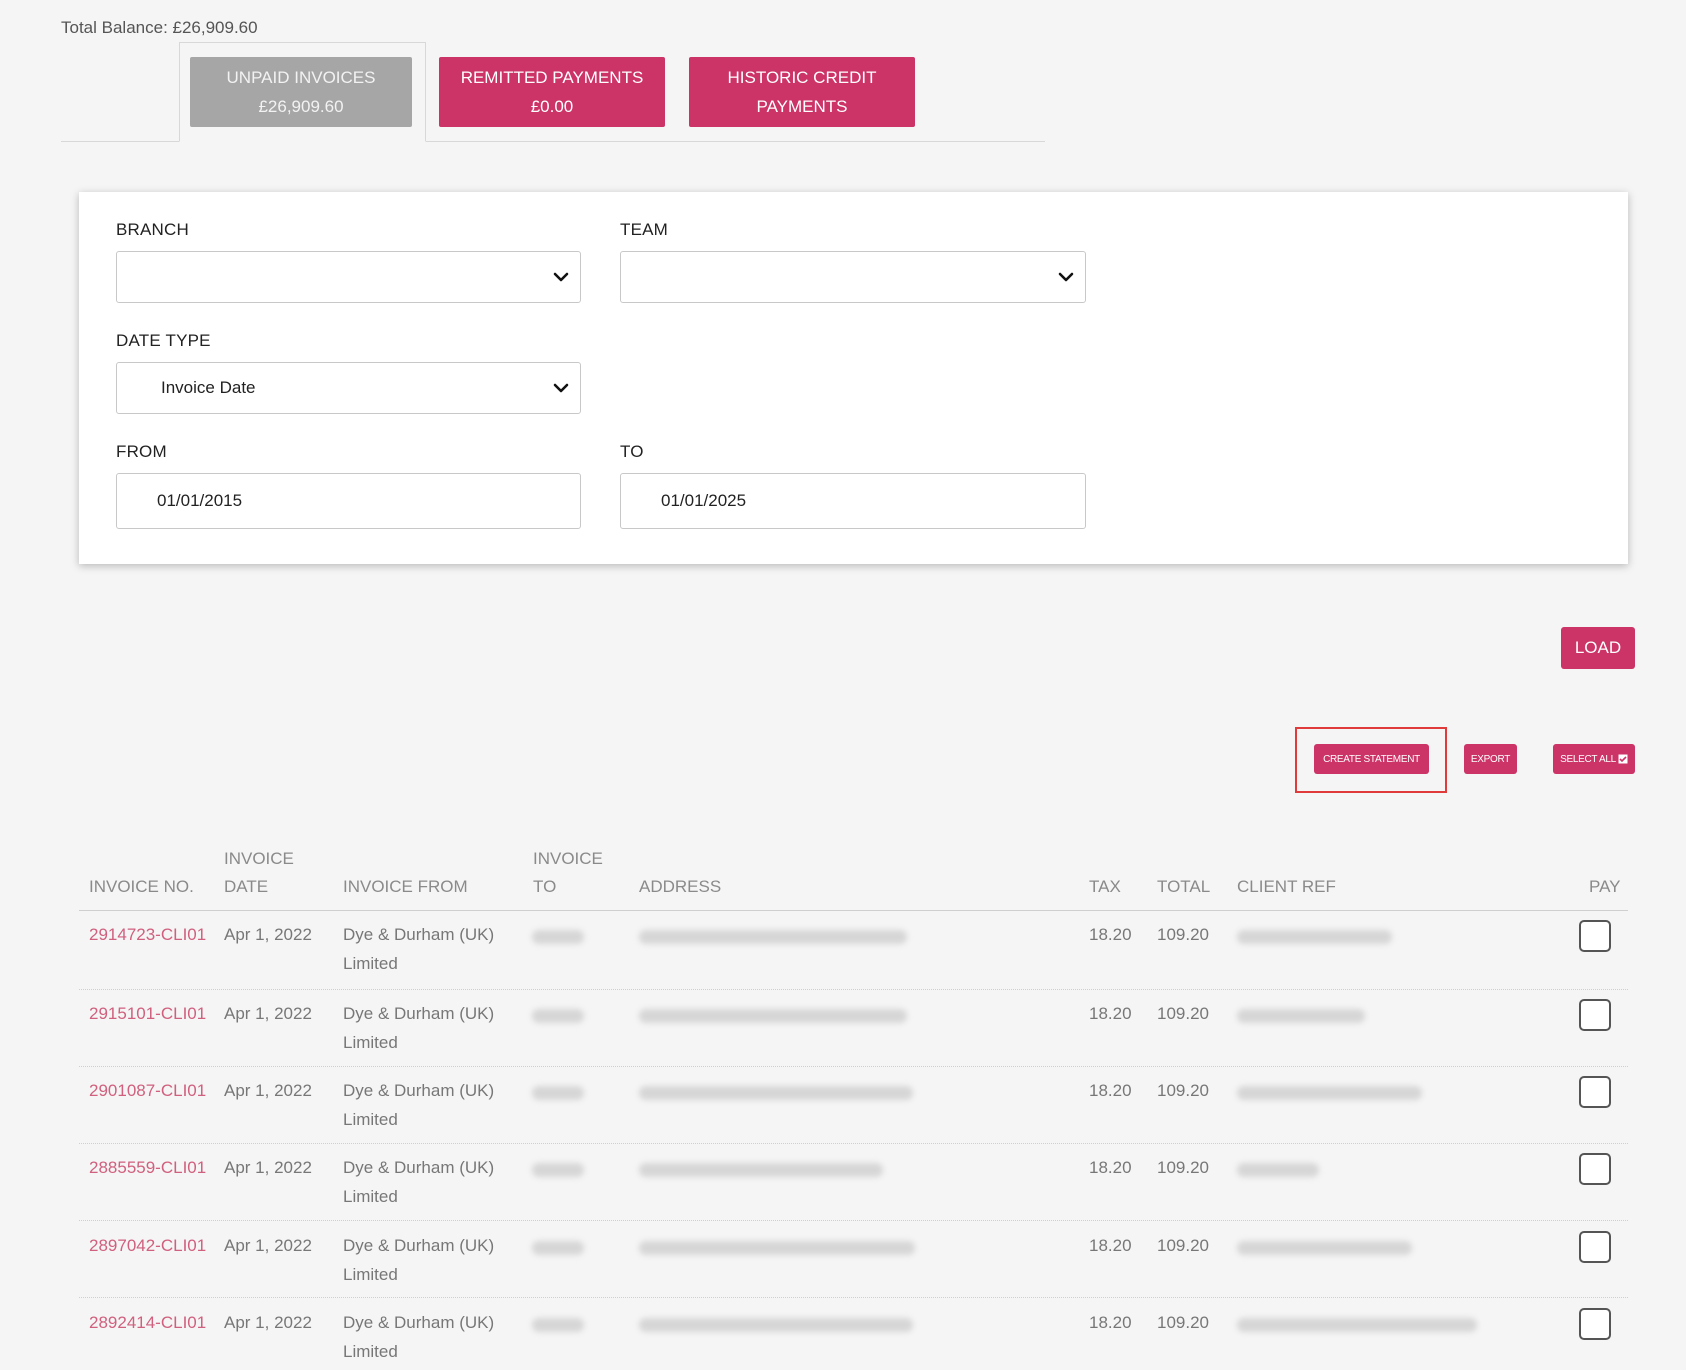 This screenshot has height=1370, width=1686. Describe the element at coordinates (632, 451) in the screenshot. I see `to-label: TO` at that location.